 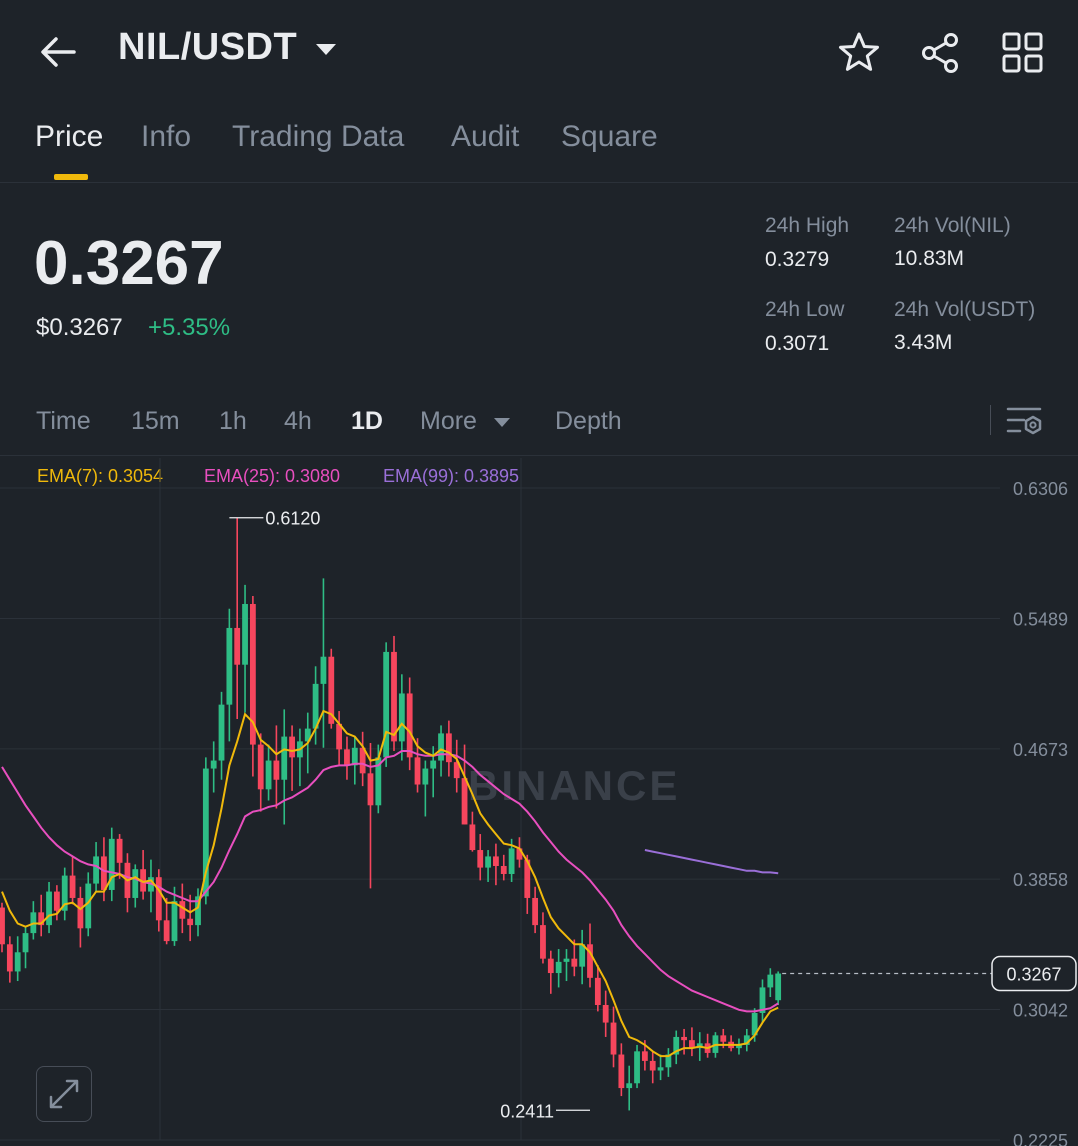 What do you see at coordinates (859, 53) in the screenshot?
I see `star-icon` at bounding box center [859, 53].